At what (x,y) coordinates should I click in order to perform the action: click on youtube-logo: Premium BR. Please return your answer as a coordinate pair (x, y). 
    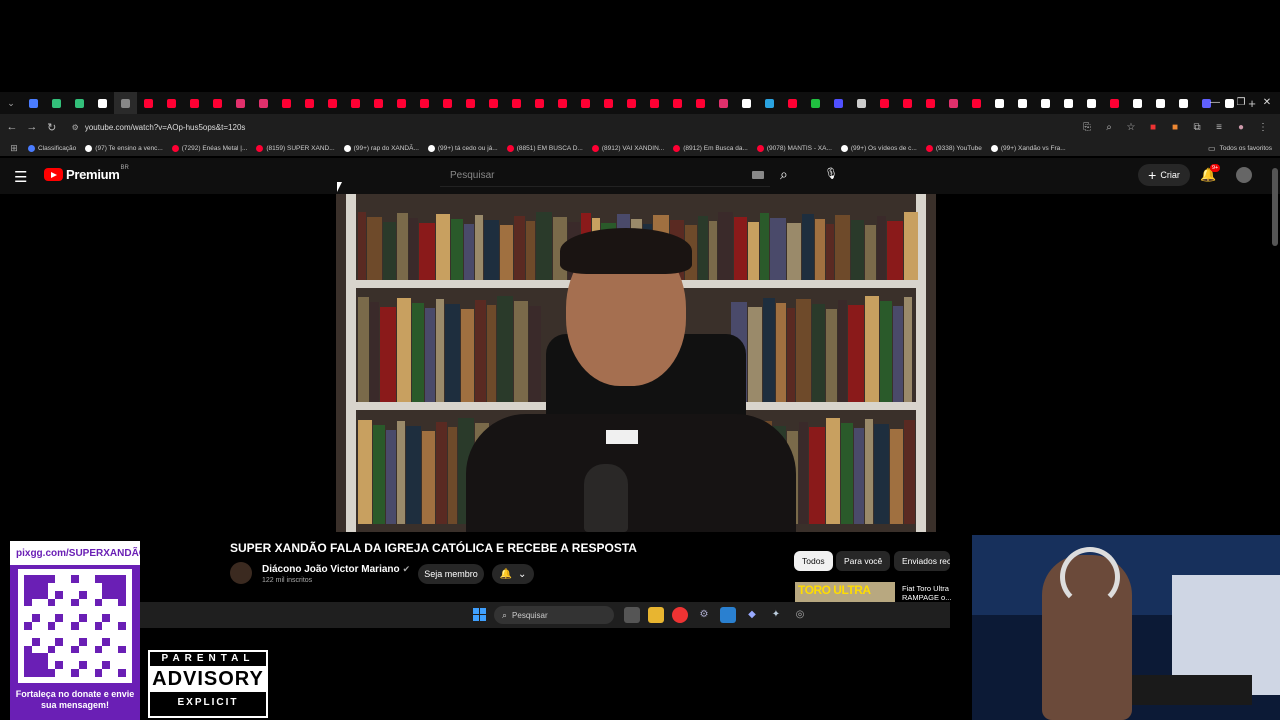
    Looking at the image, I should click on (86, 173).